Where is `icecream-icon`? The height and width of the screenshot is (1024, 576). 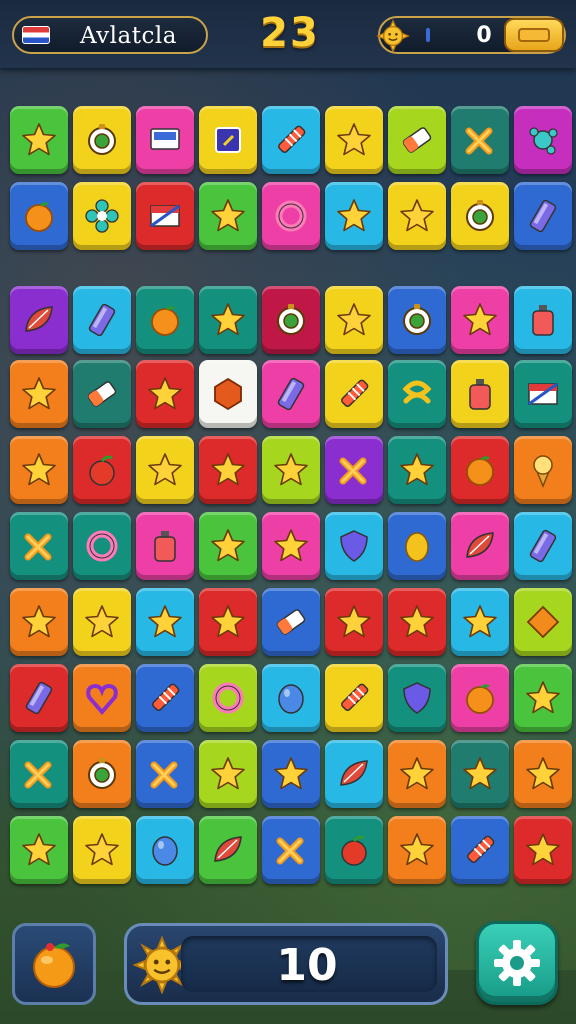 icecream-icon is located at coordinates (543, 471).